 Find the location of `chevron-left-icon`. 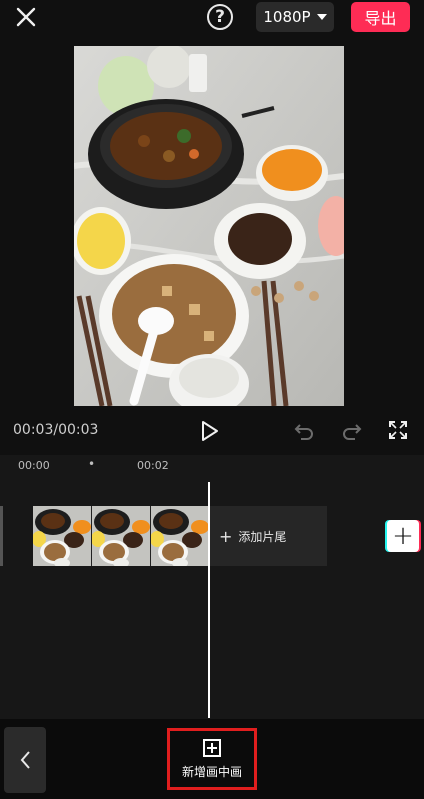

chevron-left-icon is located at coordinates (25, 760).